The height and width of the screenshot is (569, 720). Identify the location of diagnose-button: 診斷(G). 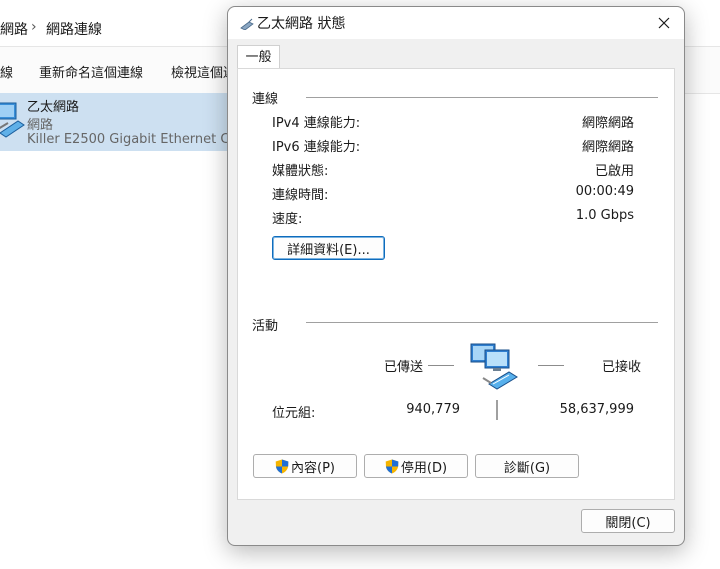
(527, 466).